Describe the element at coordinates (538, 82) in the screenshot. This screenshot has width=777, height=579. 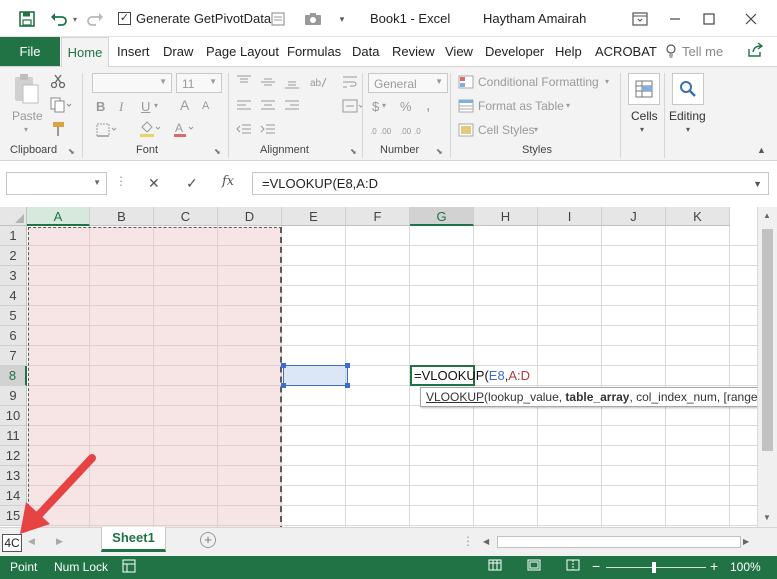
I see `conditional-formatting-button: Conditional Formatting` at that location.